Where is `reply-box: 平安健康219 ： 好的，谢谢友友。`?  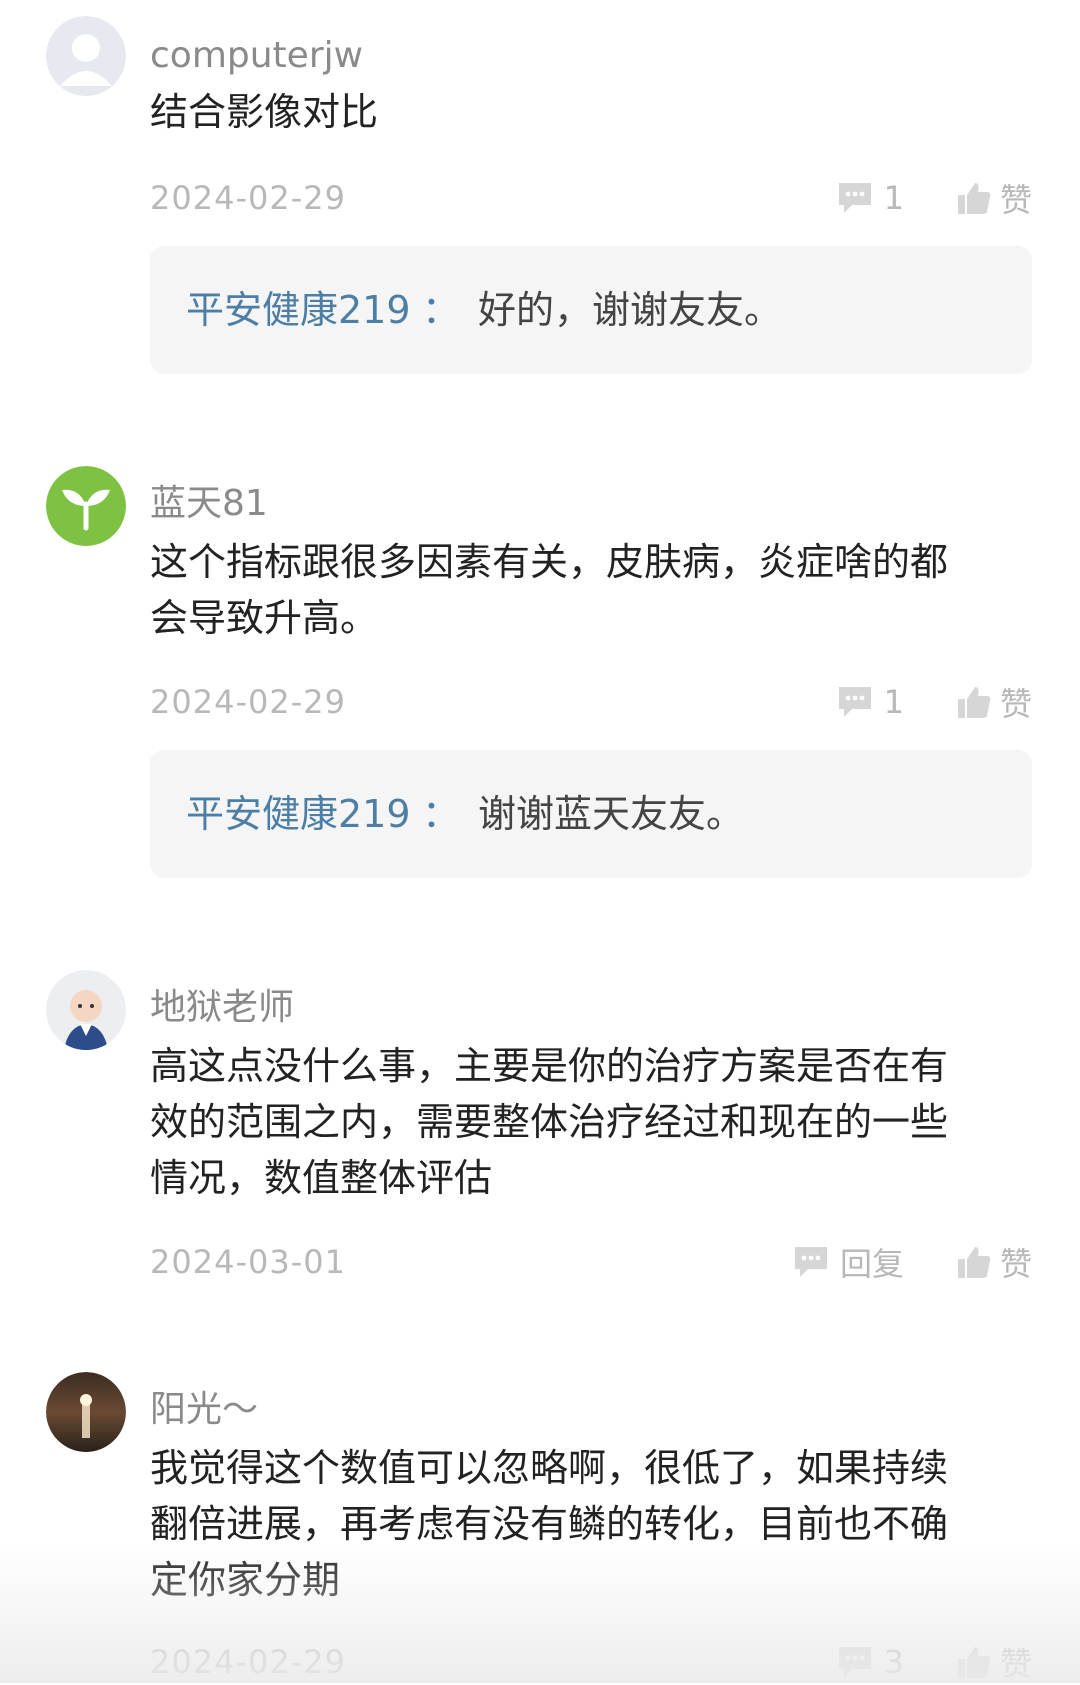
reply-box: 平安健康219 ： 好的，谢谢友友。 is located at coordinates (591, 310).